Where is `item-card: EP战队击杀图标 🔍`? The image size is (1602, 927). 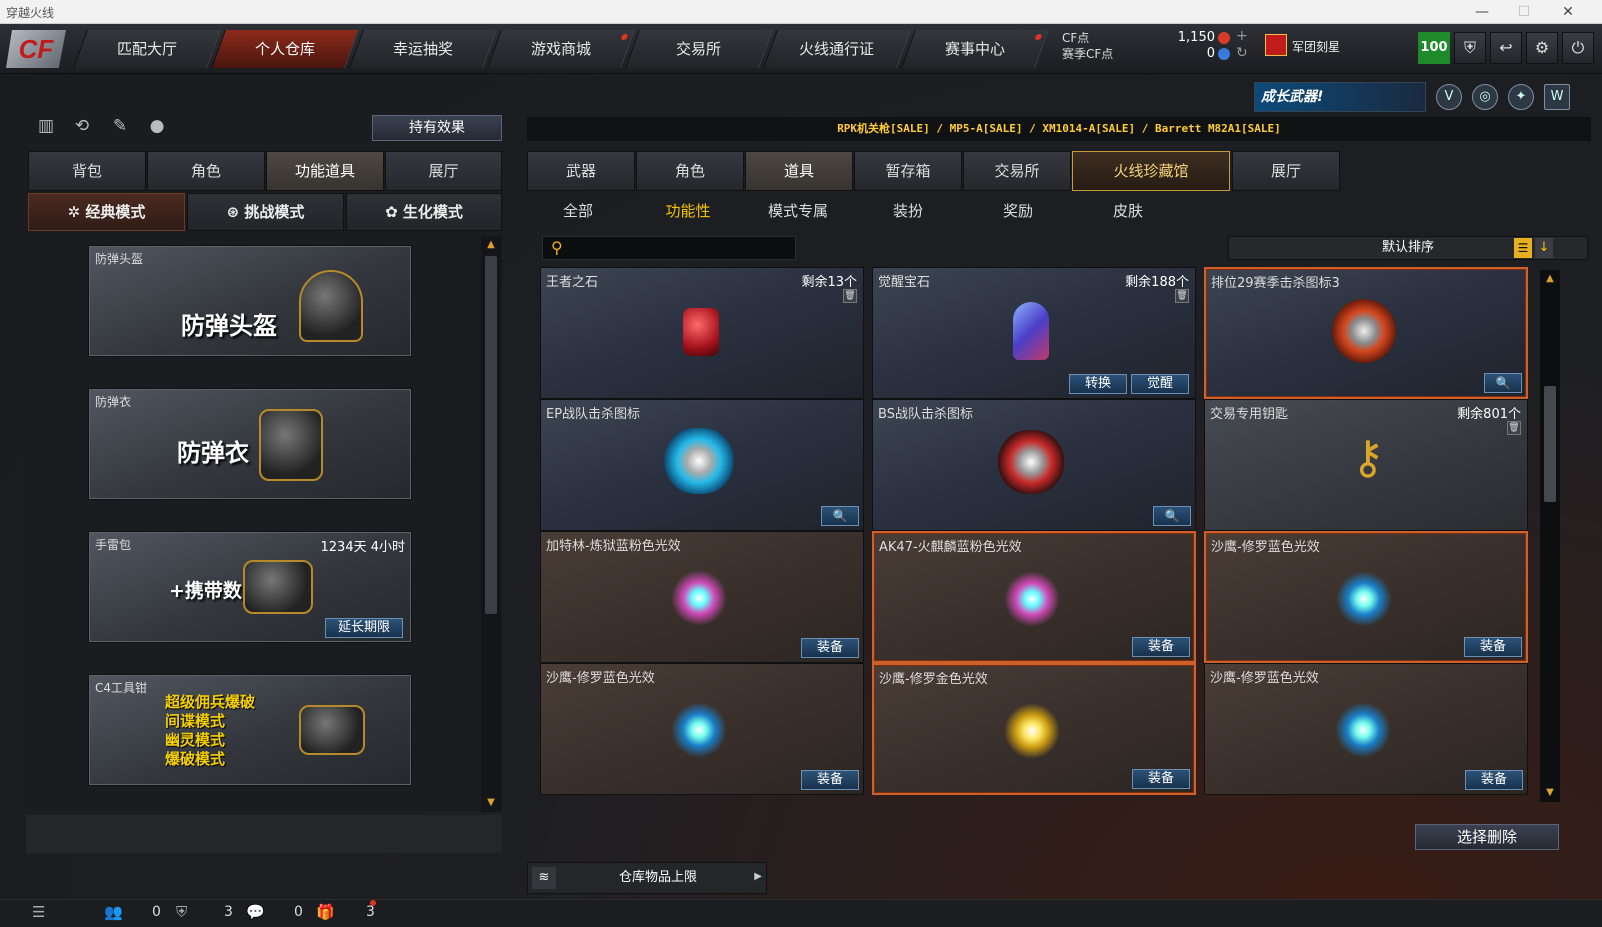 item-card: EP战队击杀图标 🔍 is located at coordinates (702, 465).